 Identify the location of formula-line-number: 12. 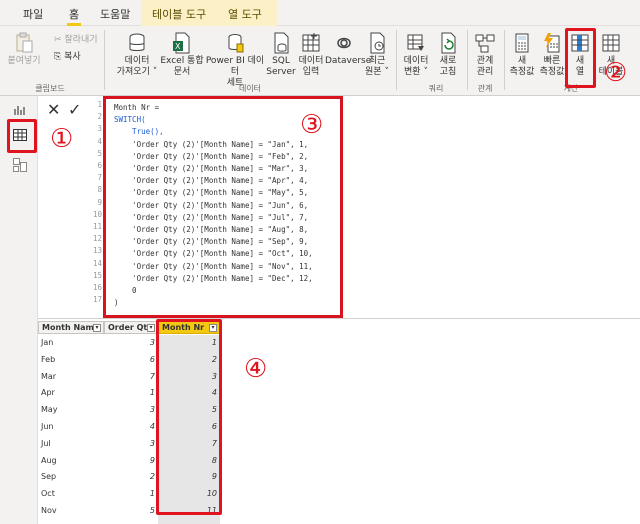
(97, 239).